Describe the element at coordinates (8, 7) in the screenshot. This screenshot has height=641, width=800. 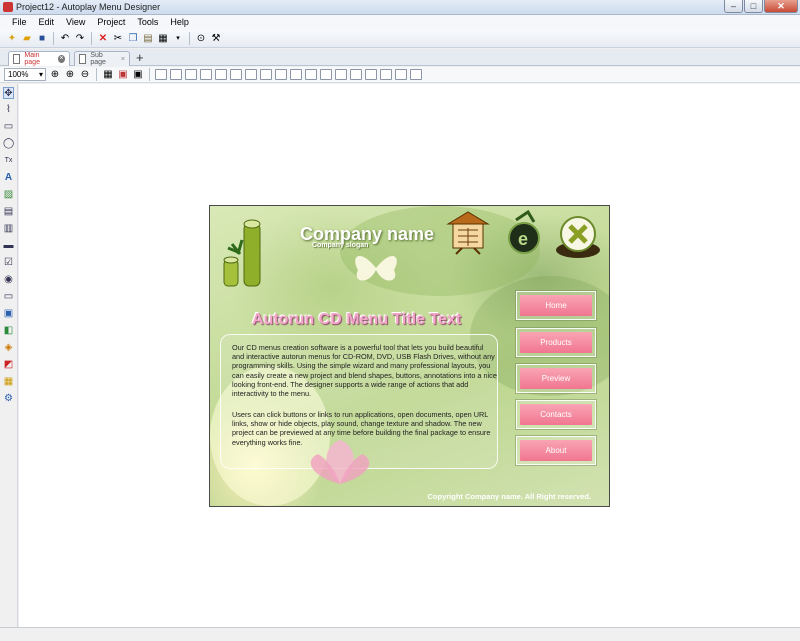
I see `app-icon` at that location.